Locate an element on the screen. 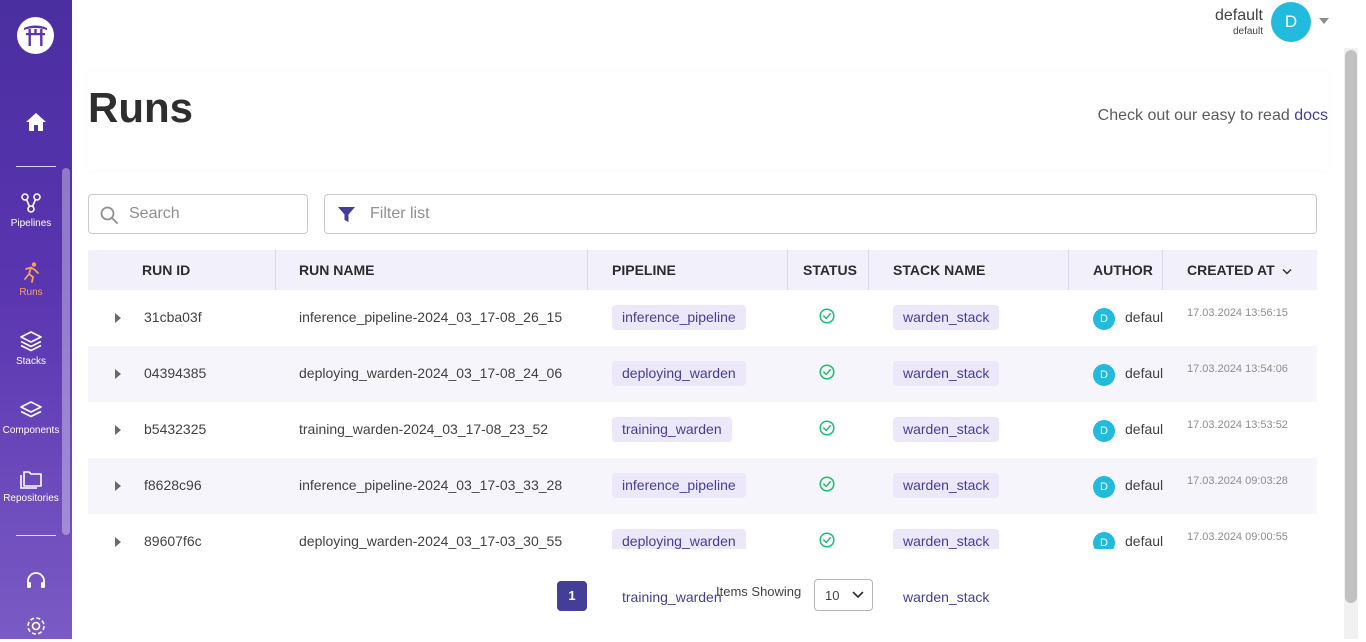  support-icon is located at coordinates (36, 580).